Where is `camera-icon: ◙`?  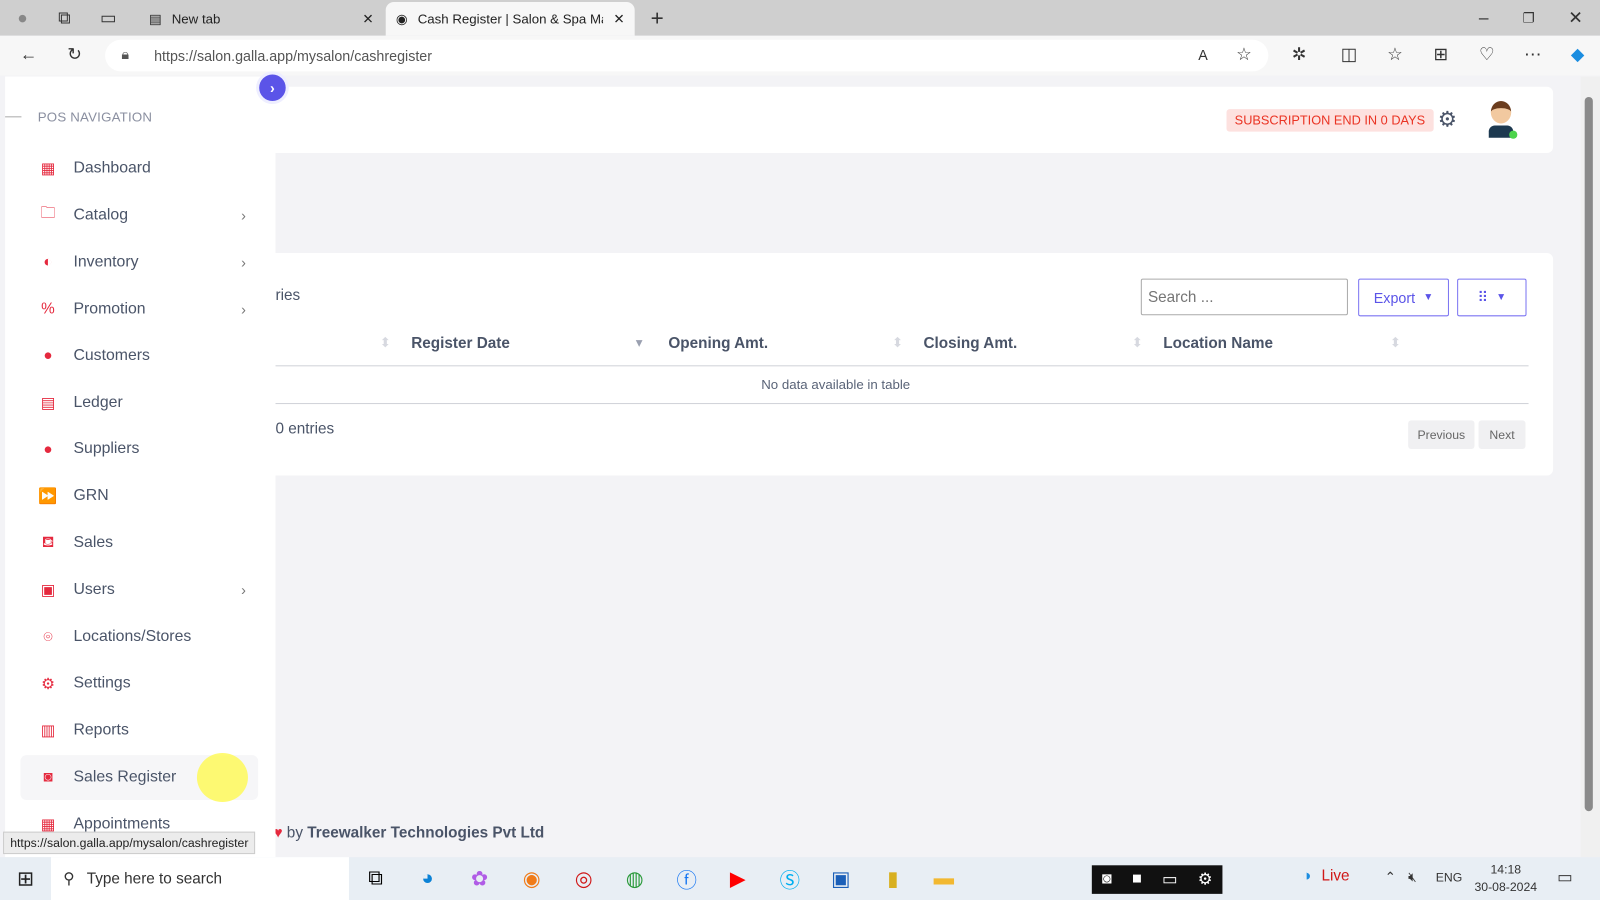
camera-icon: ◙ is located at coordinates (1107, 879).